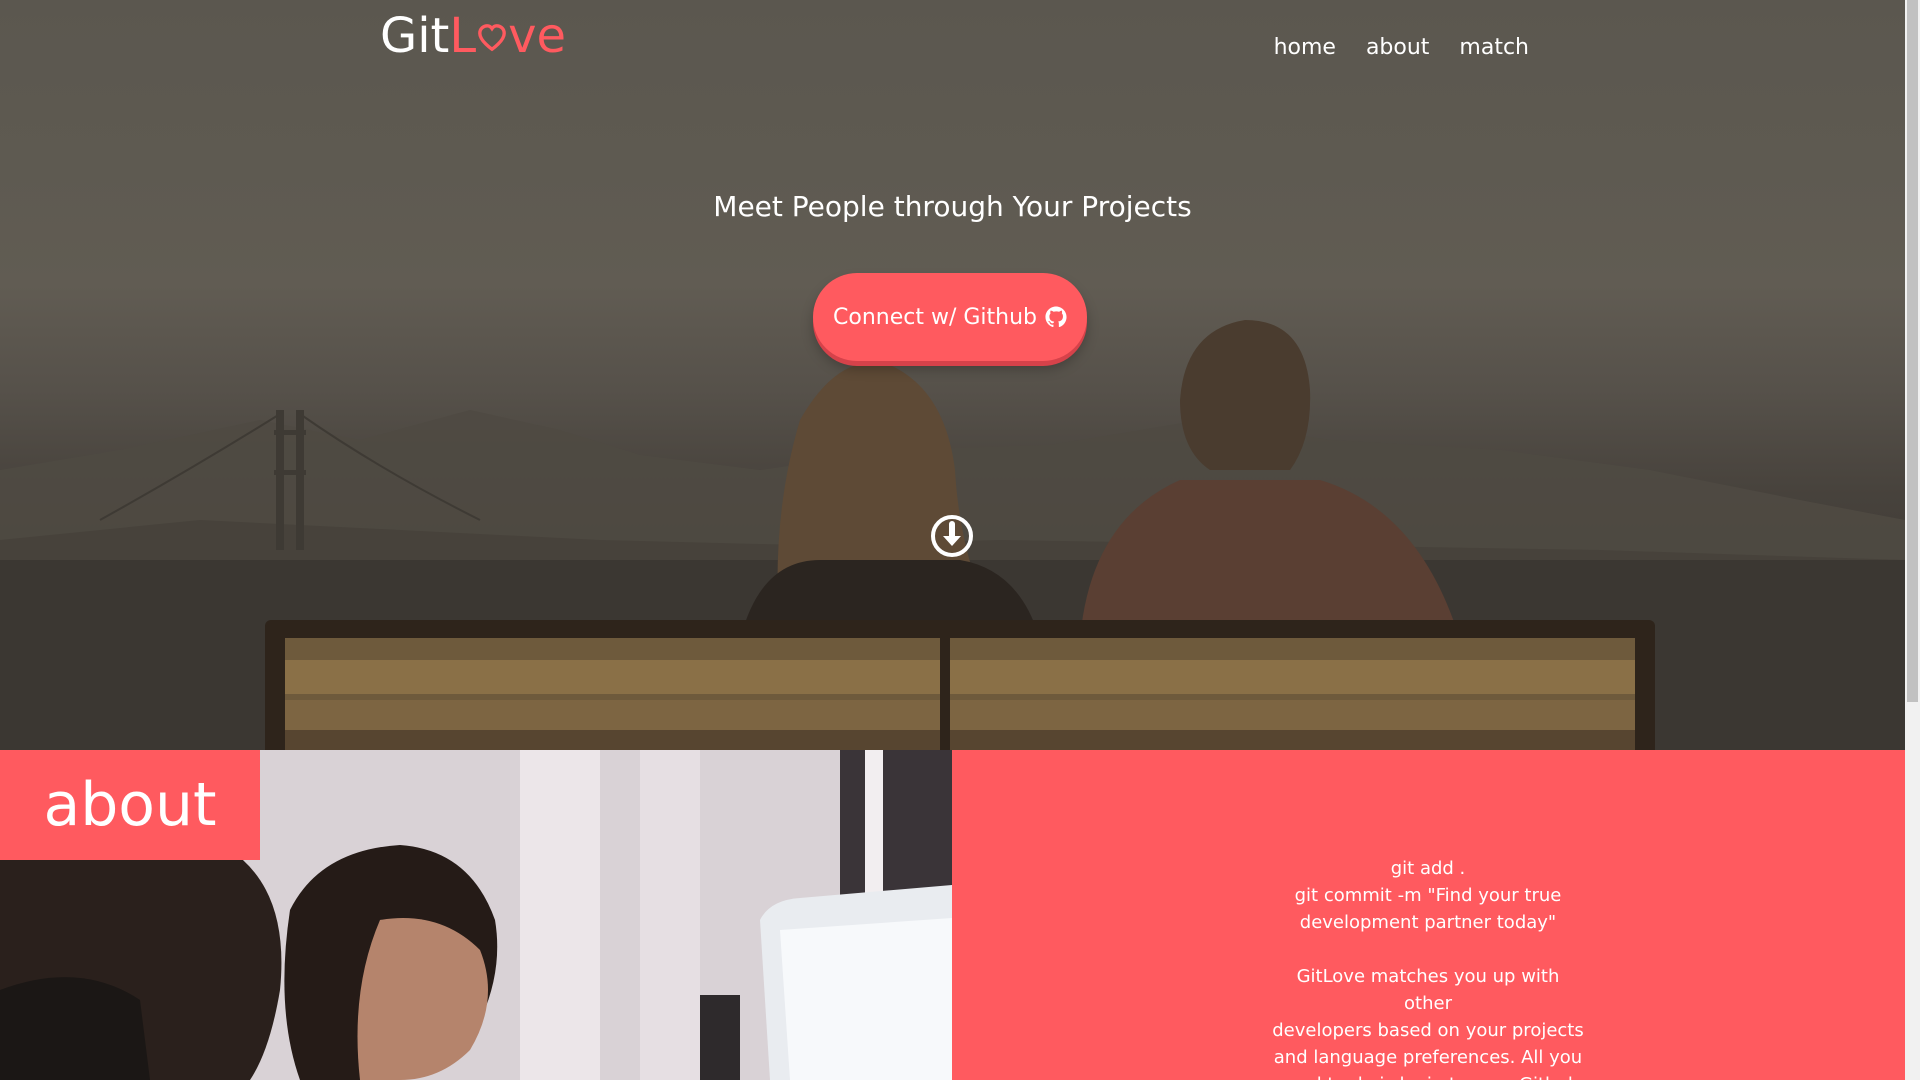 Image resolution: width=1920 pixels, height=1080 pixels. I want to click on logo-love-ve: ve, so click(537, 36).